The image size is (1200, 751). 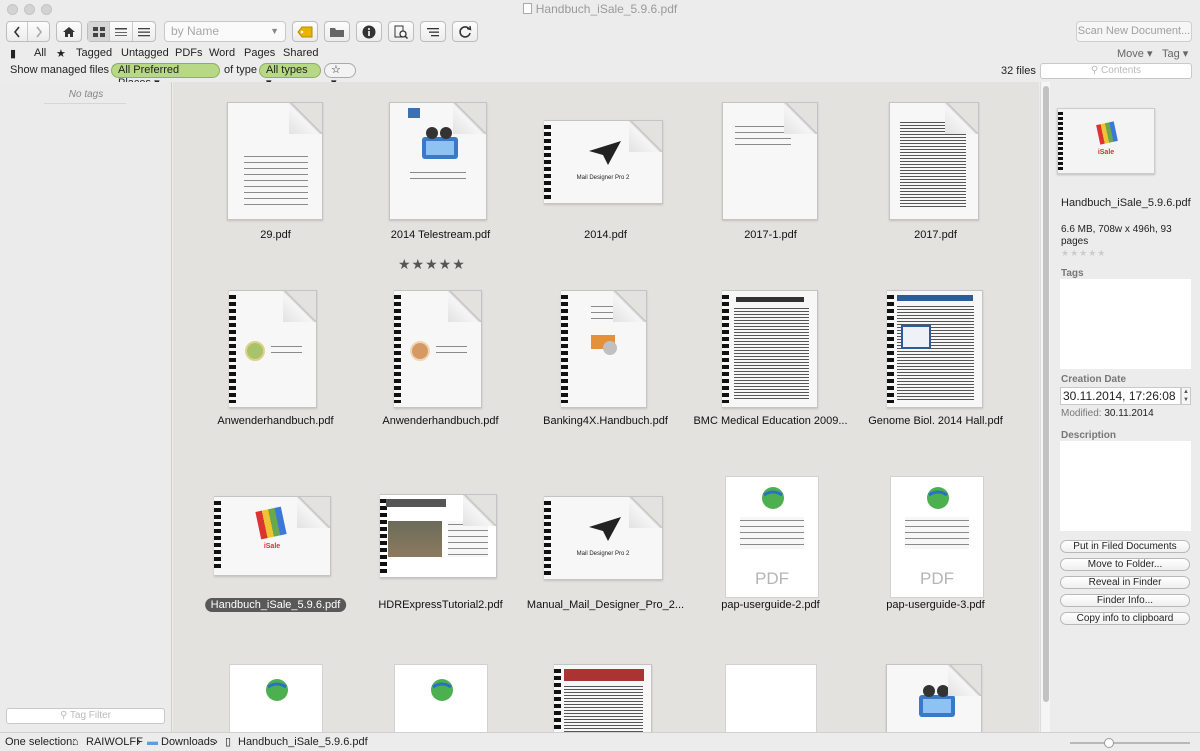 I want to click on close-window-button, so click(x=12, y=9).